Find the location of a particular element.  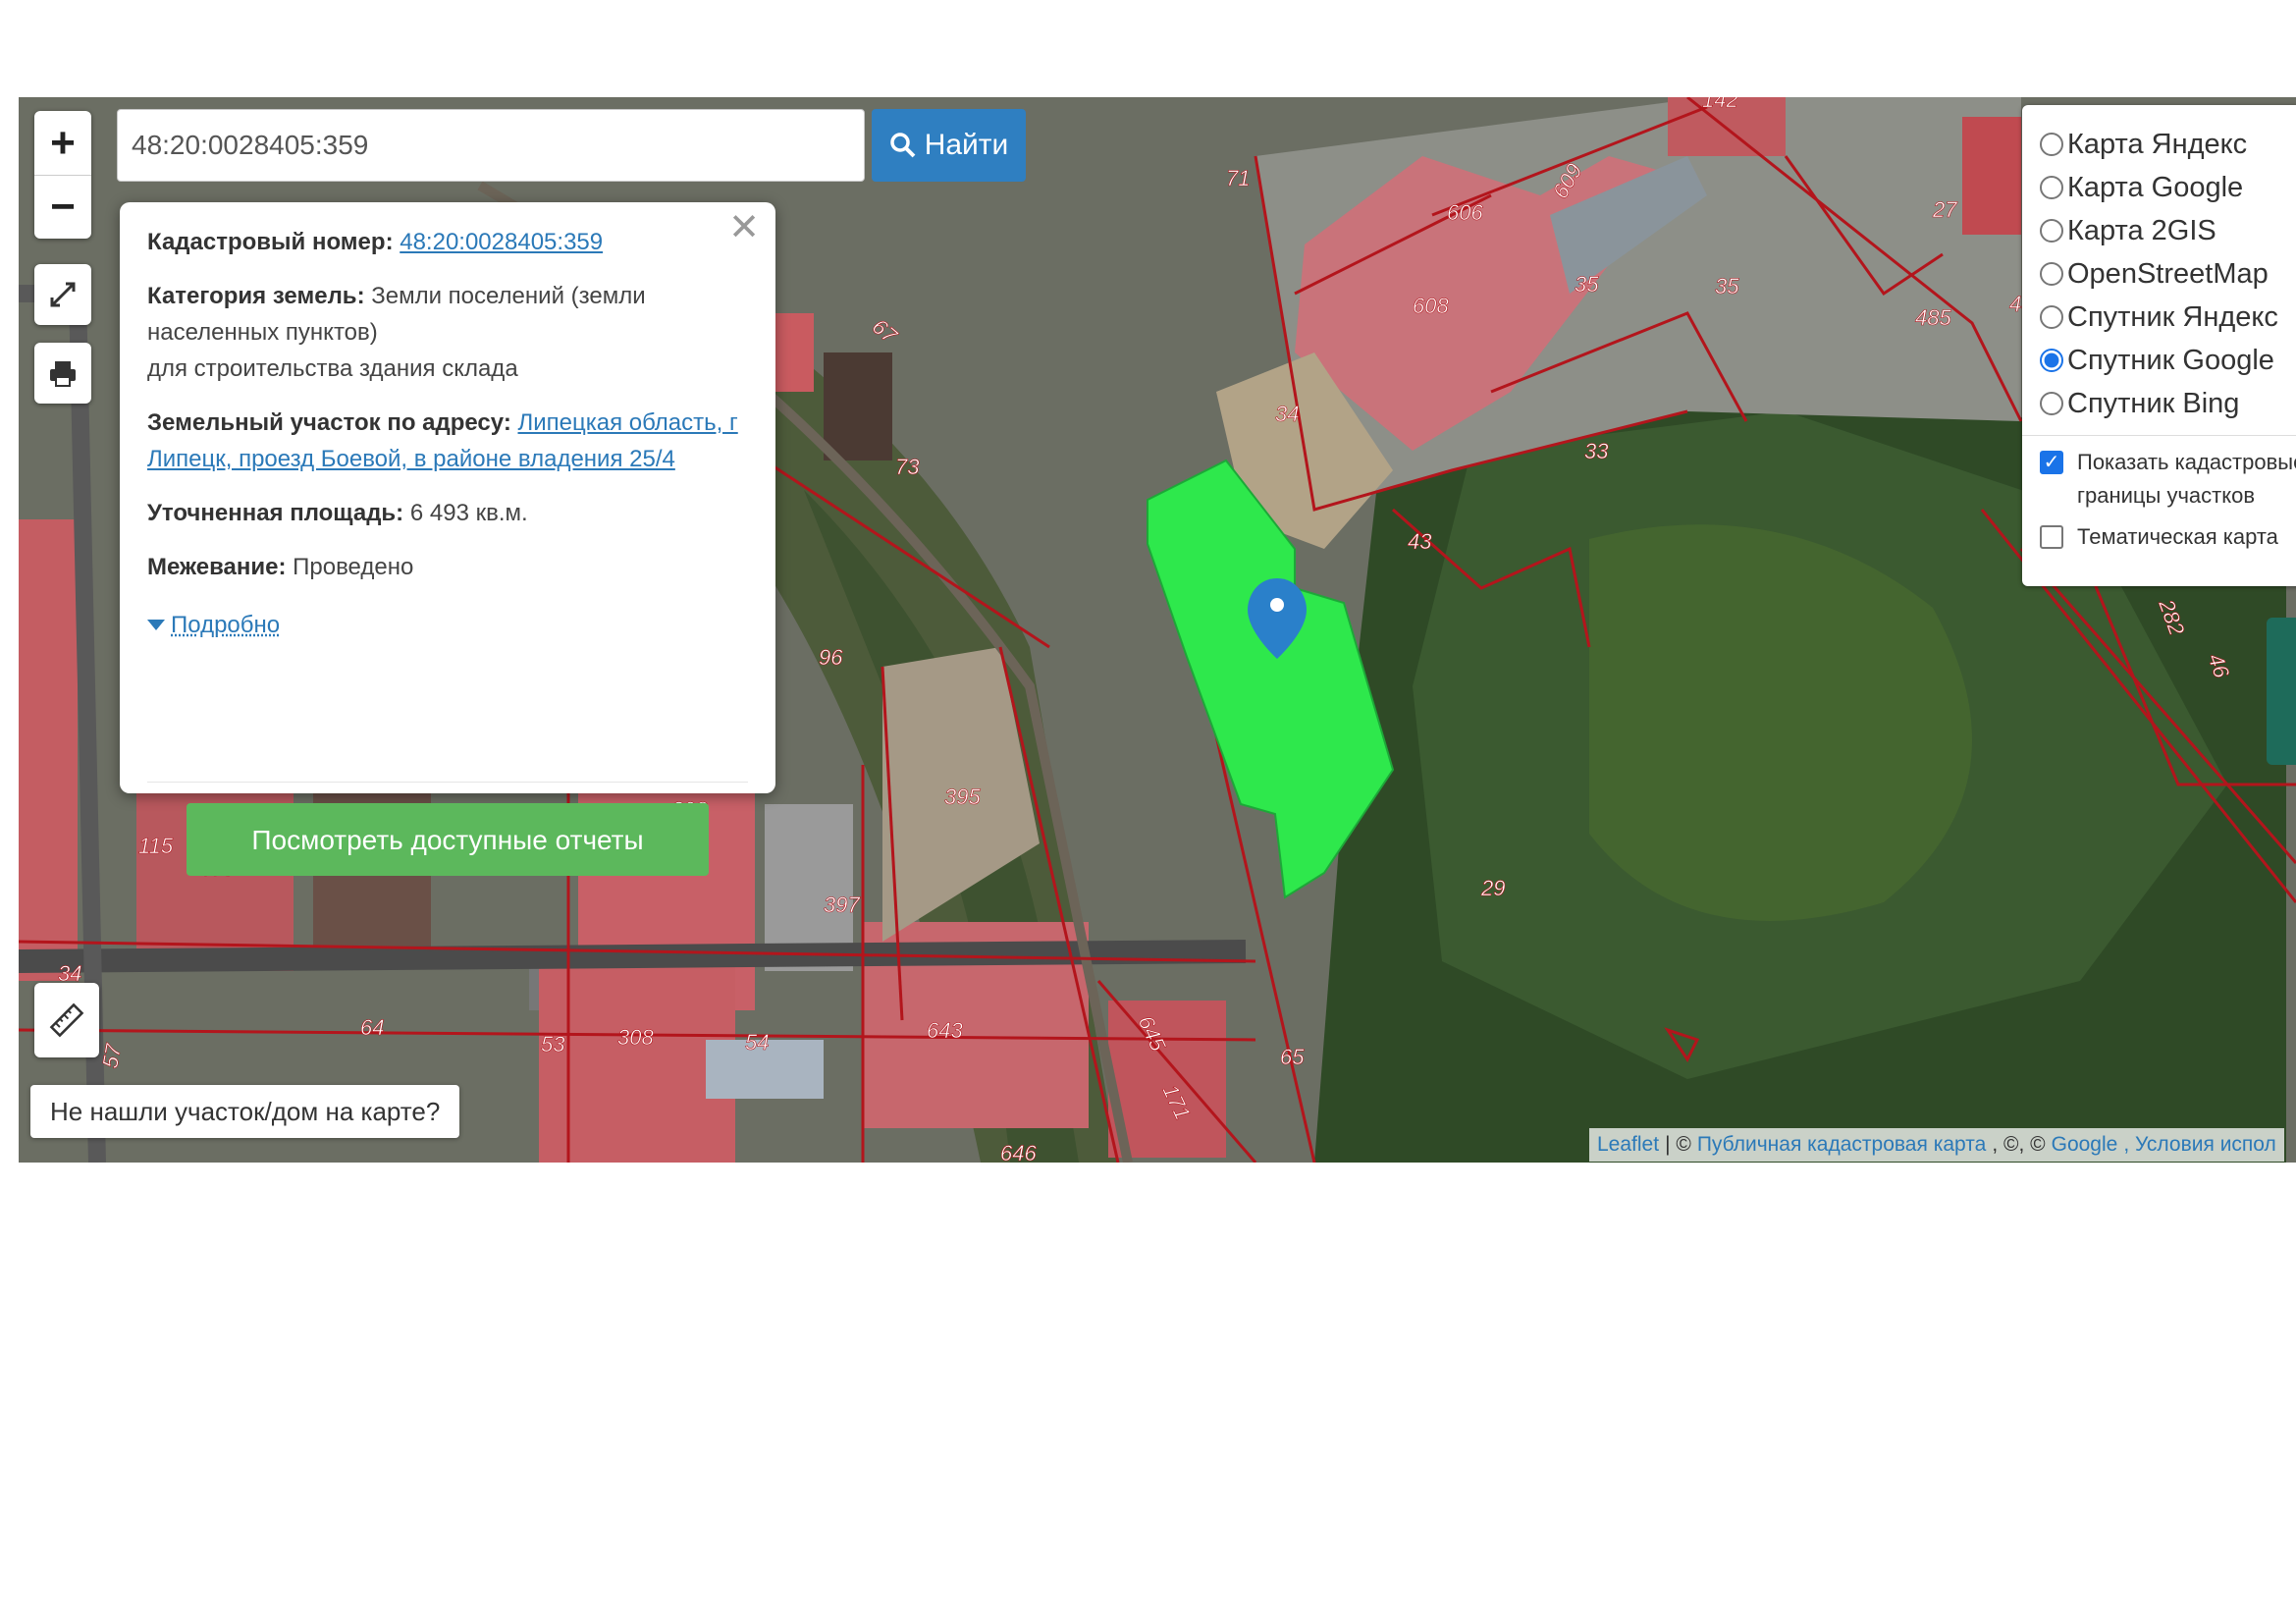

search-field is located at coordinates (491, 145).